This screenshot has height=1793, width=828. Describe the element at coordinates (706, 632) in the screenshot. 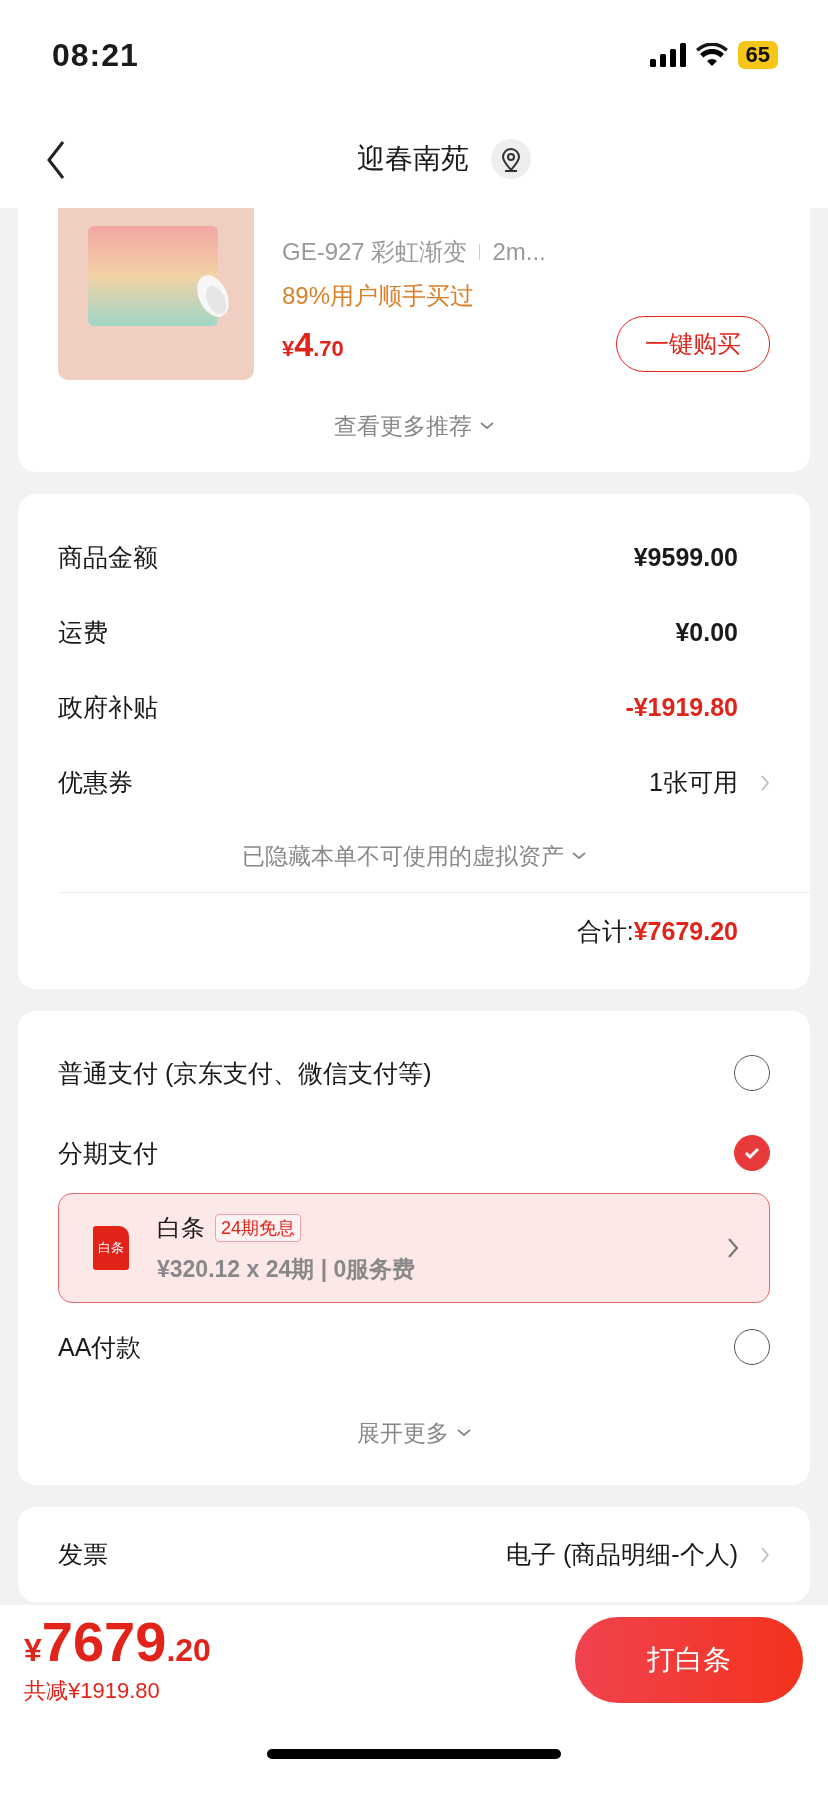

I see `row-value: ¥0.00` at that location.